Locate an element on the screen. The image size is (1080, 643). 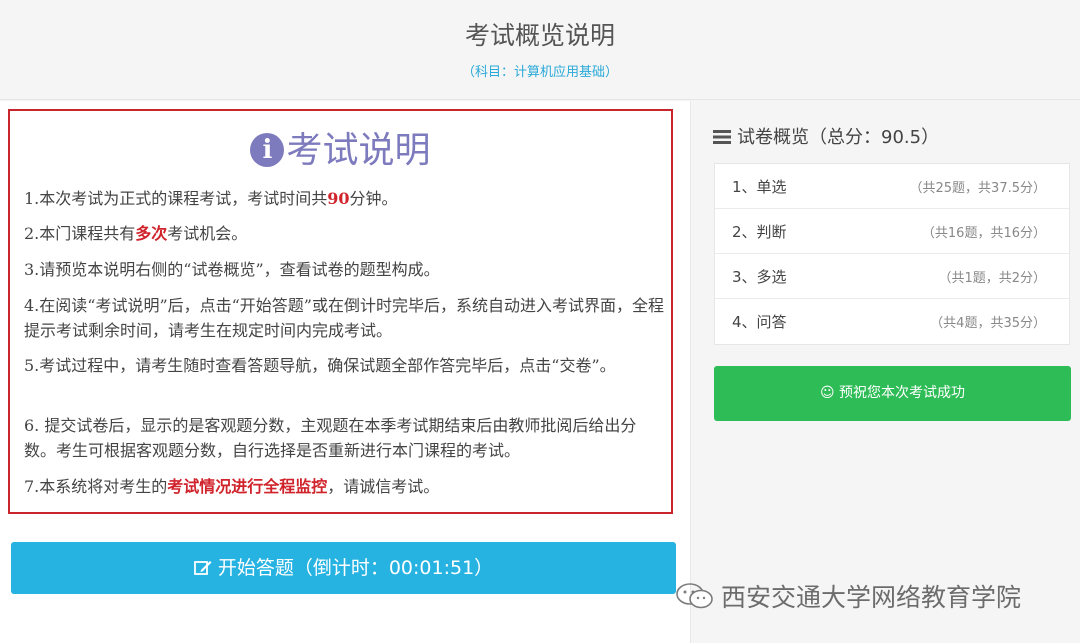
question-type-name: 1、单选 is located at coordinates (759, 187).